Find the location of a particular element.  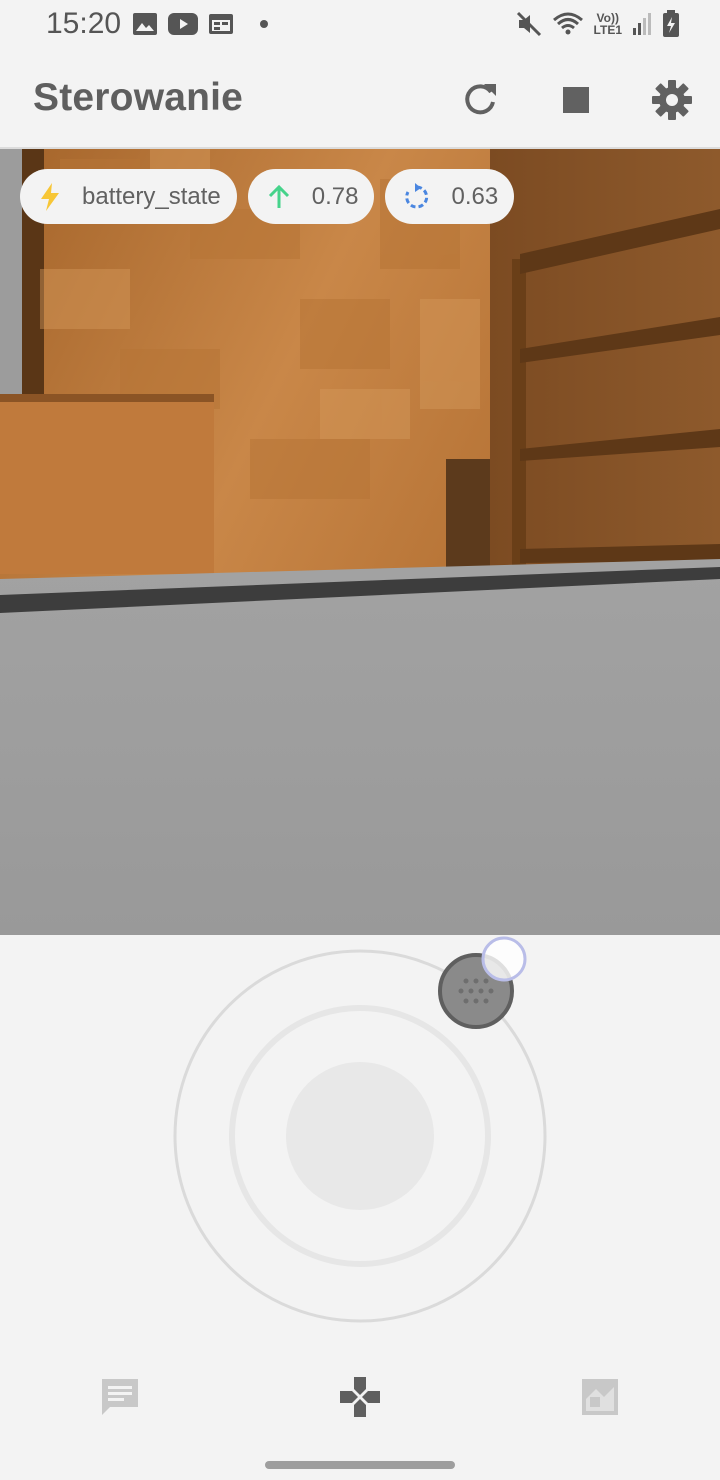

linear-velocity-chip: 0.78 is located at coordinates (311, 196).